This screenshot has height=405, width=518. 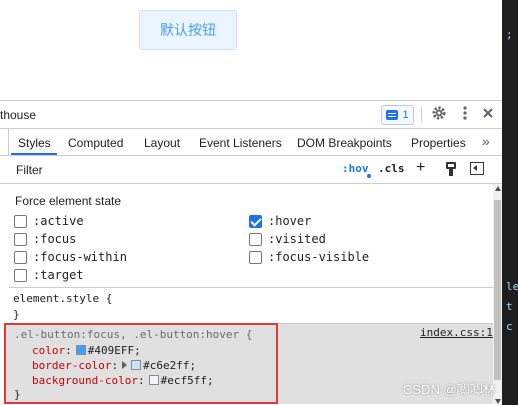 What do you see at coordinates (509, 306) in the screenshot?
I see `editor-fragment: t` at bounding box center [509, 306].